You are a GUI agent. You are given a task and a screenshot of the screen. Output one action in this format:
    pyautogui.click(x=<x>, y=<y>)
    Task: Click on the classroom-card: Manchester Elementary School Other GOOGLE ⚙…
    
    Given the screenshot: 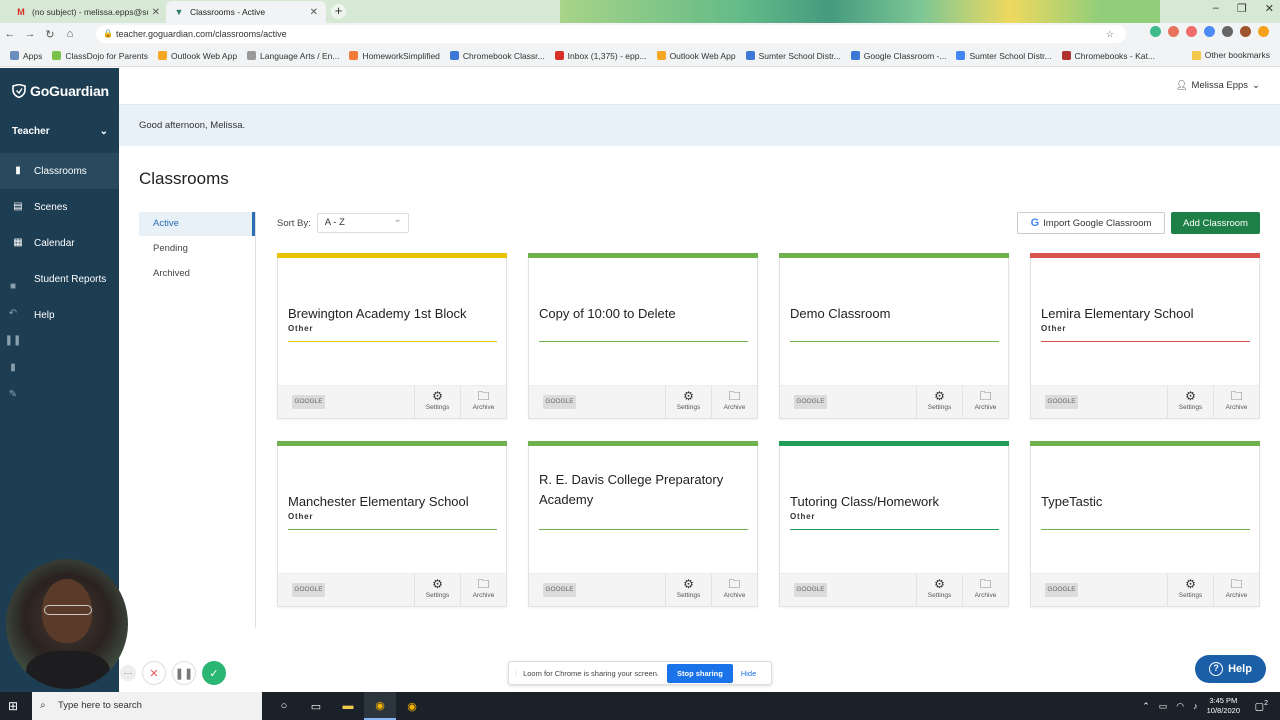 What is the action you would take?
    pyautogui.click(x=392, y=524)
    